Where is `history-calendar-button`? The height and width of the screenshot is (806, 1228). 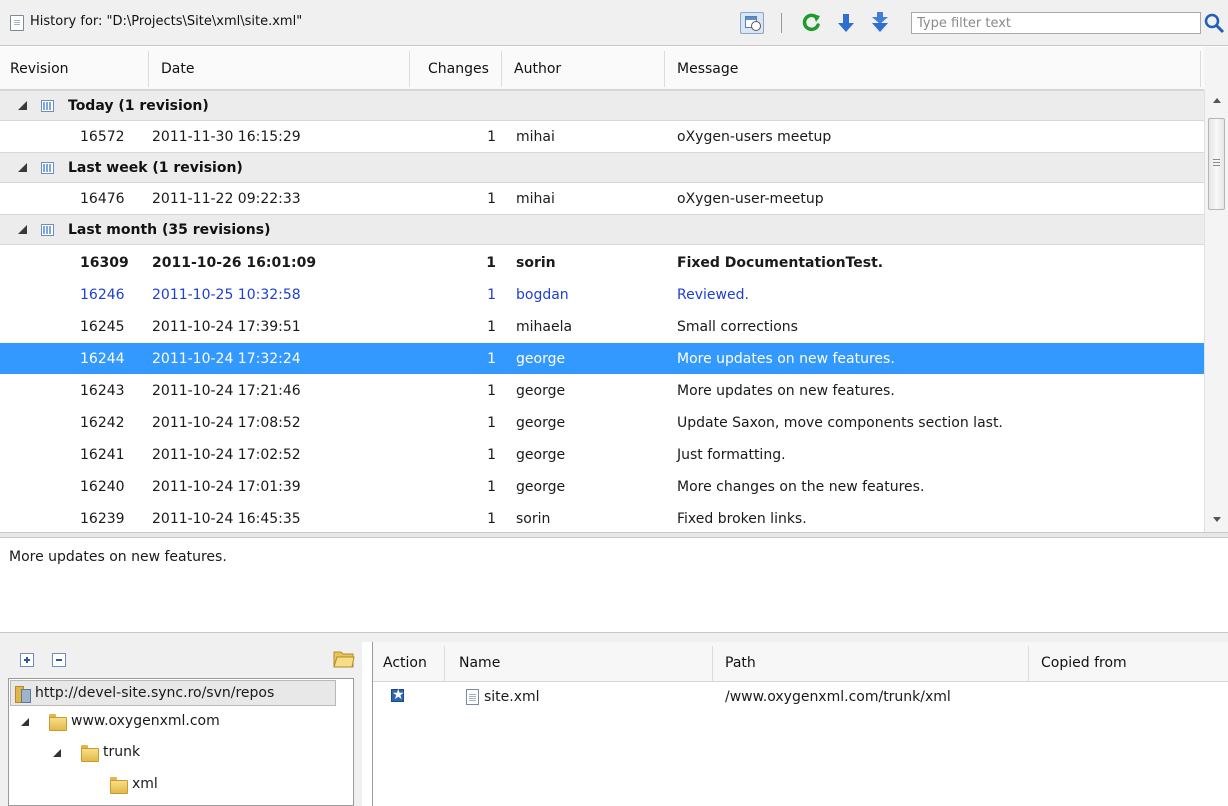 history-calendar-button is located at coordinates (752, 23).